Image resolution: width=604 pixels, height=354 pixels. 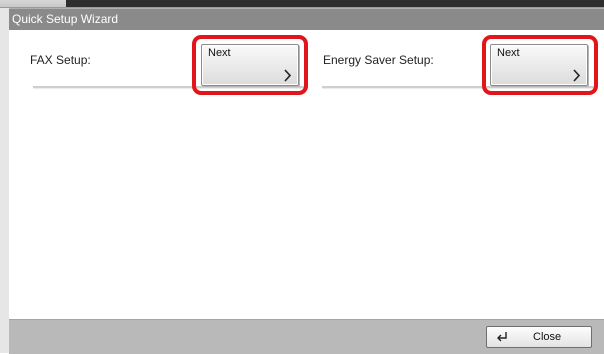 I want to click on energy-saver-setup-next-button: Next, so click(x=539, y=65).